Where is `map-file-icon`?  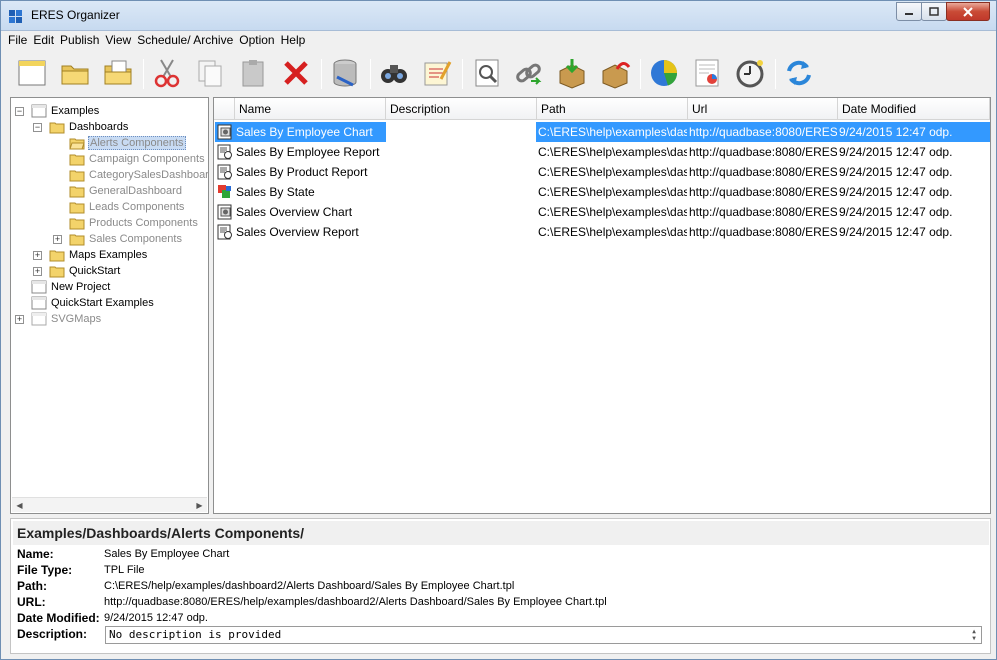 map-file-icon is located at coordinates (224, 191).